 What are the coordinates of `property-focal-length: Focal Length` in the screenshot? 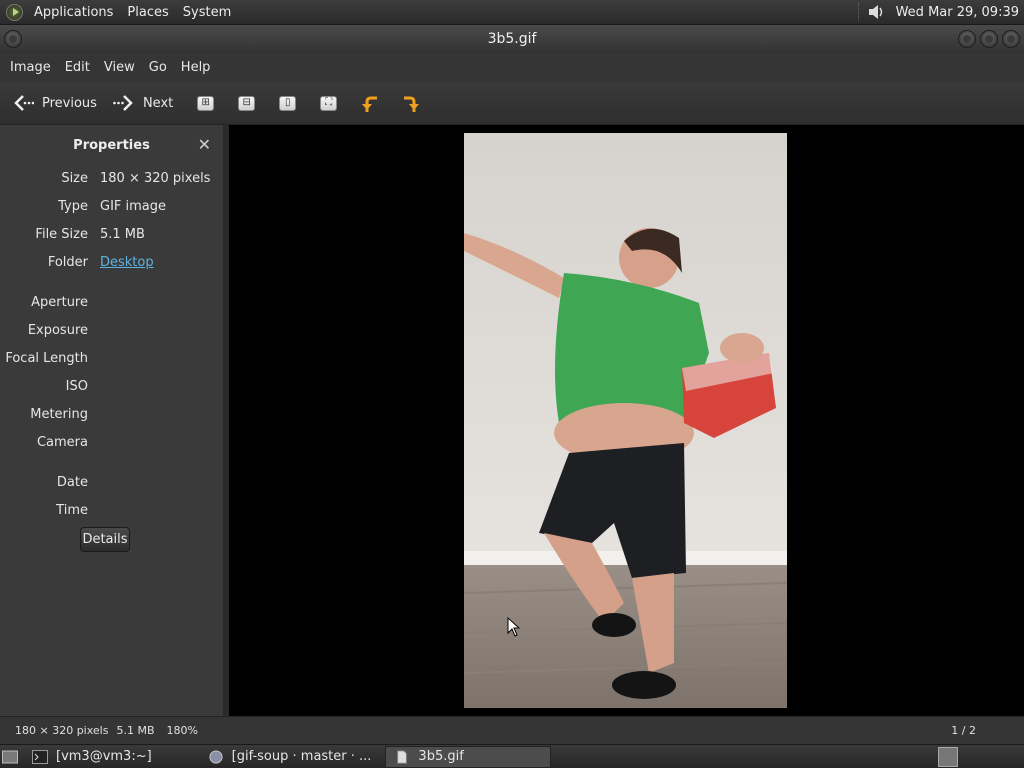 It's located at (111, 358).